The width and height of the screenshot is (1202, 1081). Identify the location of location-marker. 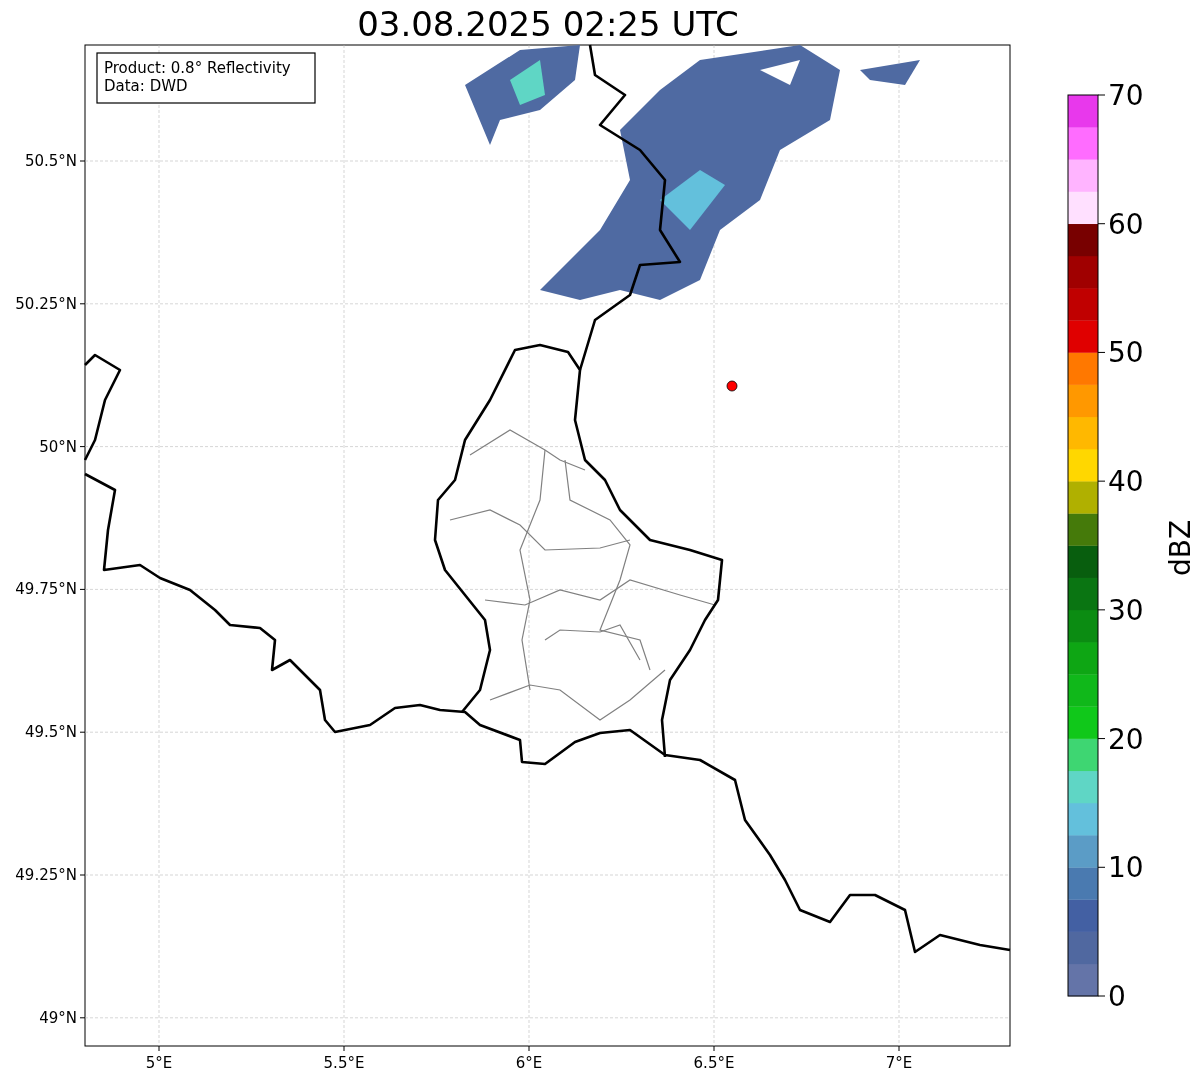
(732, 386).